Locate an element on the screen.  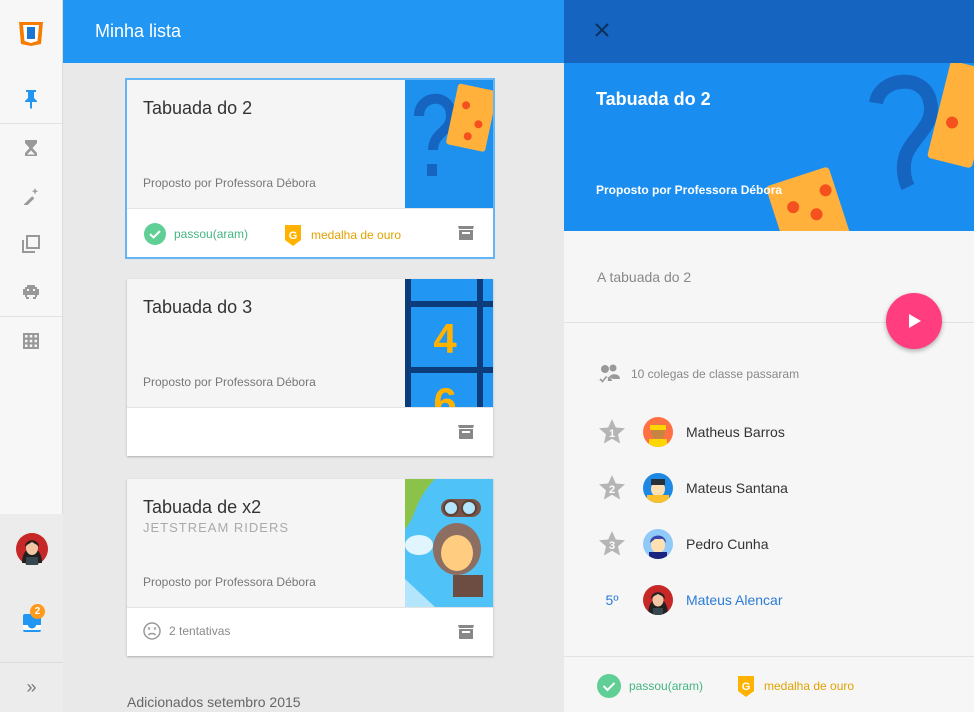
inbox-button: 2 is located at coordinates (31, 623).